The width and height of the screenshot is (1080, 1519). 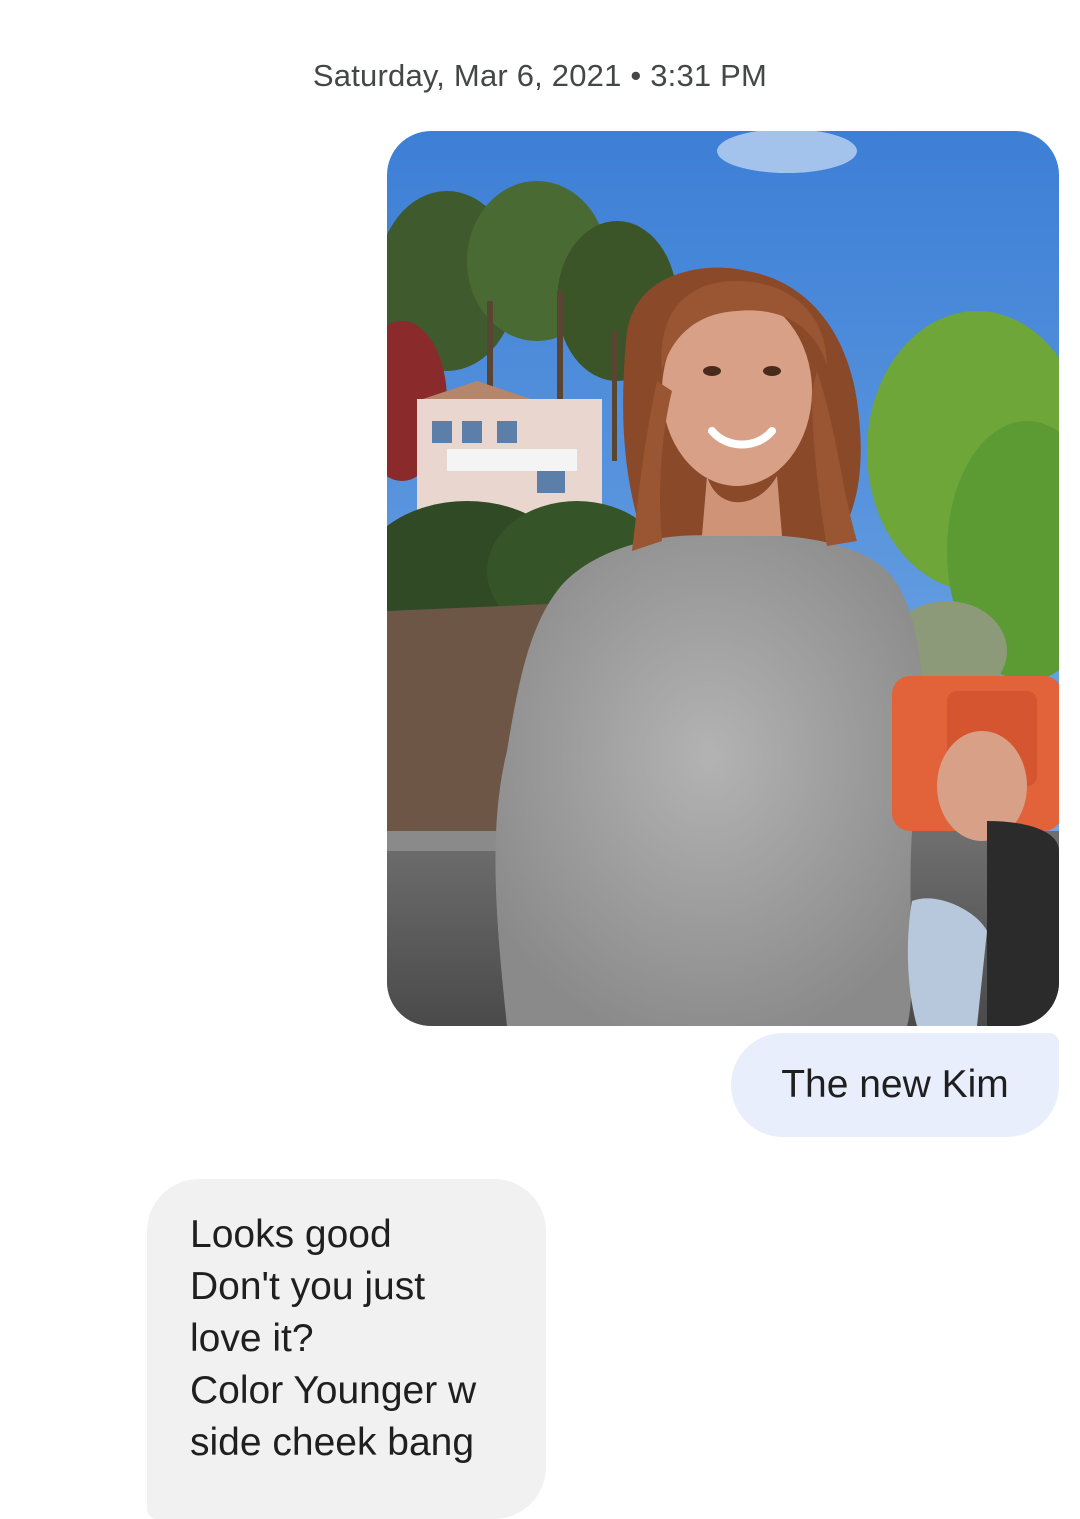 I want to click on conversation-timestamp: Saturday, Mar 6, 2021 • 3:31 PM, so click(x=540, y=75).